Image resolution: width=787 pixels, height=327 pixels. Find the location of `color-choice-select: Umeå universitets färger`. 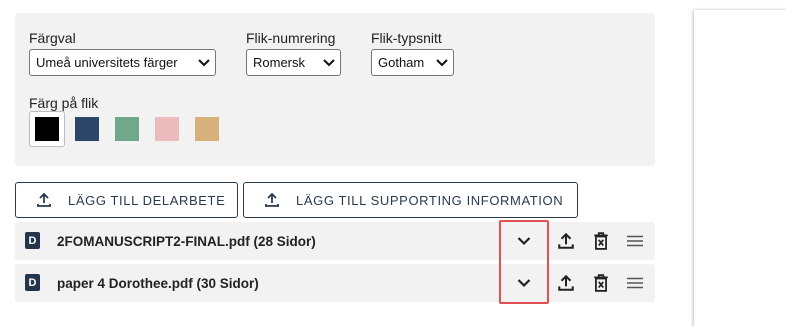

color-choice-select: Umeå universitets färger is located at coordinates (122, 62).